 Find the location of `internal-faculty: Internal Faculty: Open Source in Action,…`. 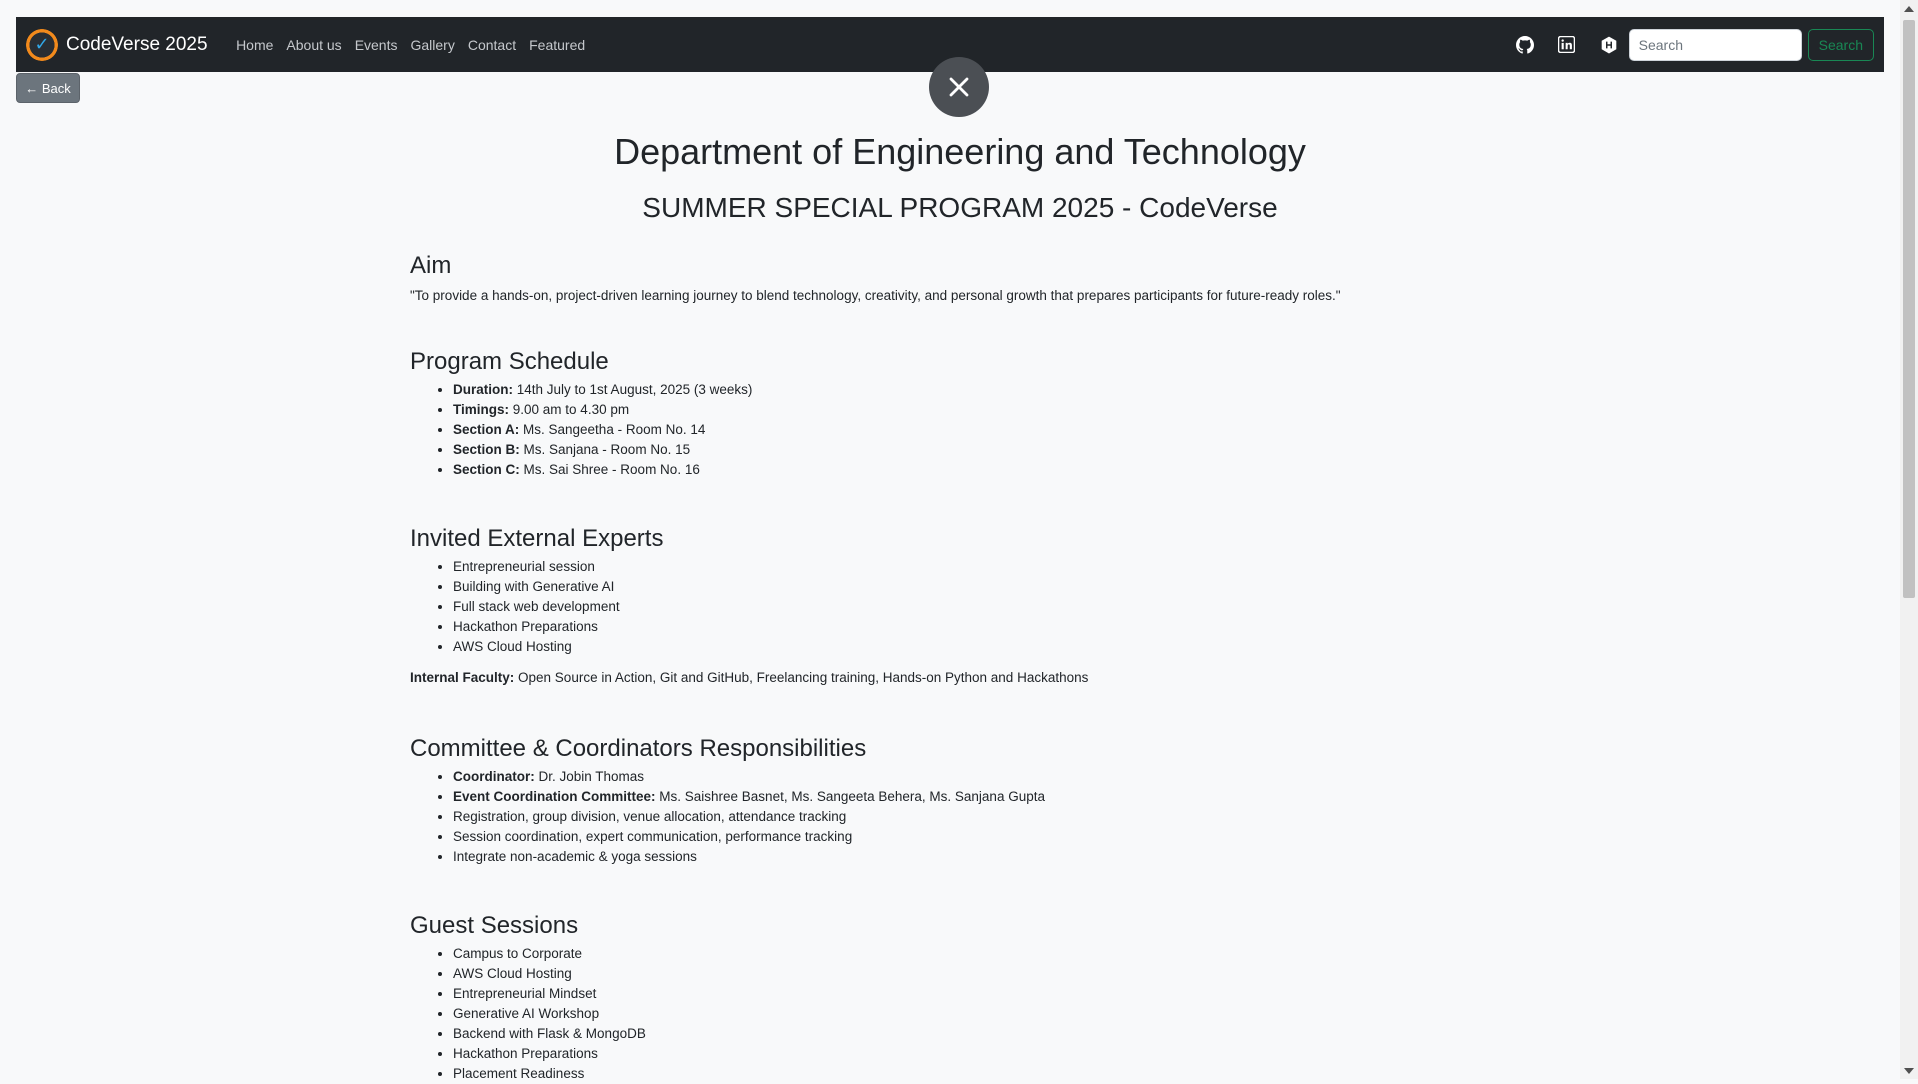

internal-faculty: Internal Faculty: Open Source in Action,… is located at coordinates (749, 678).